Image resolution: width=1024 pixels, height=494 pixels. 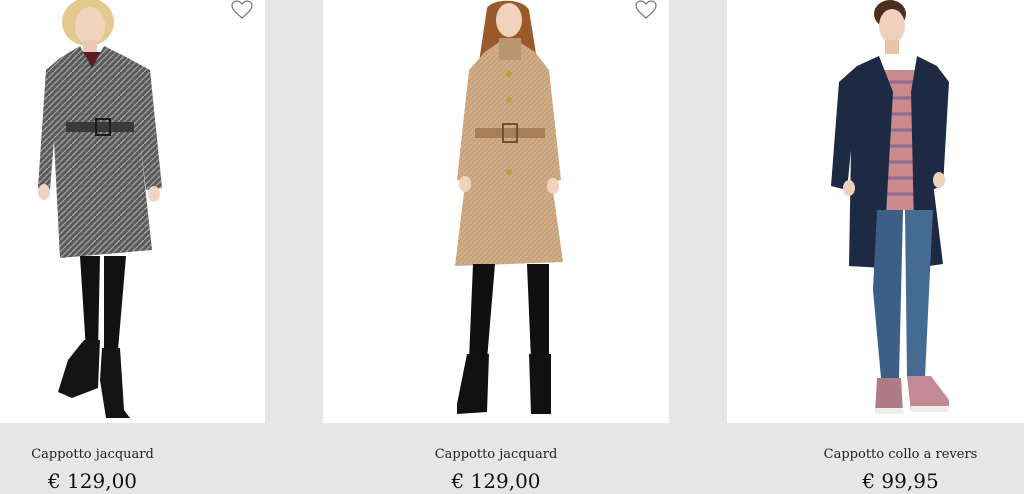 I want to click on product-caption: Cappotto collo a revers € 99,95, so click(x=875, y=458).